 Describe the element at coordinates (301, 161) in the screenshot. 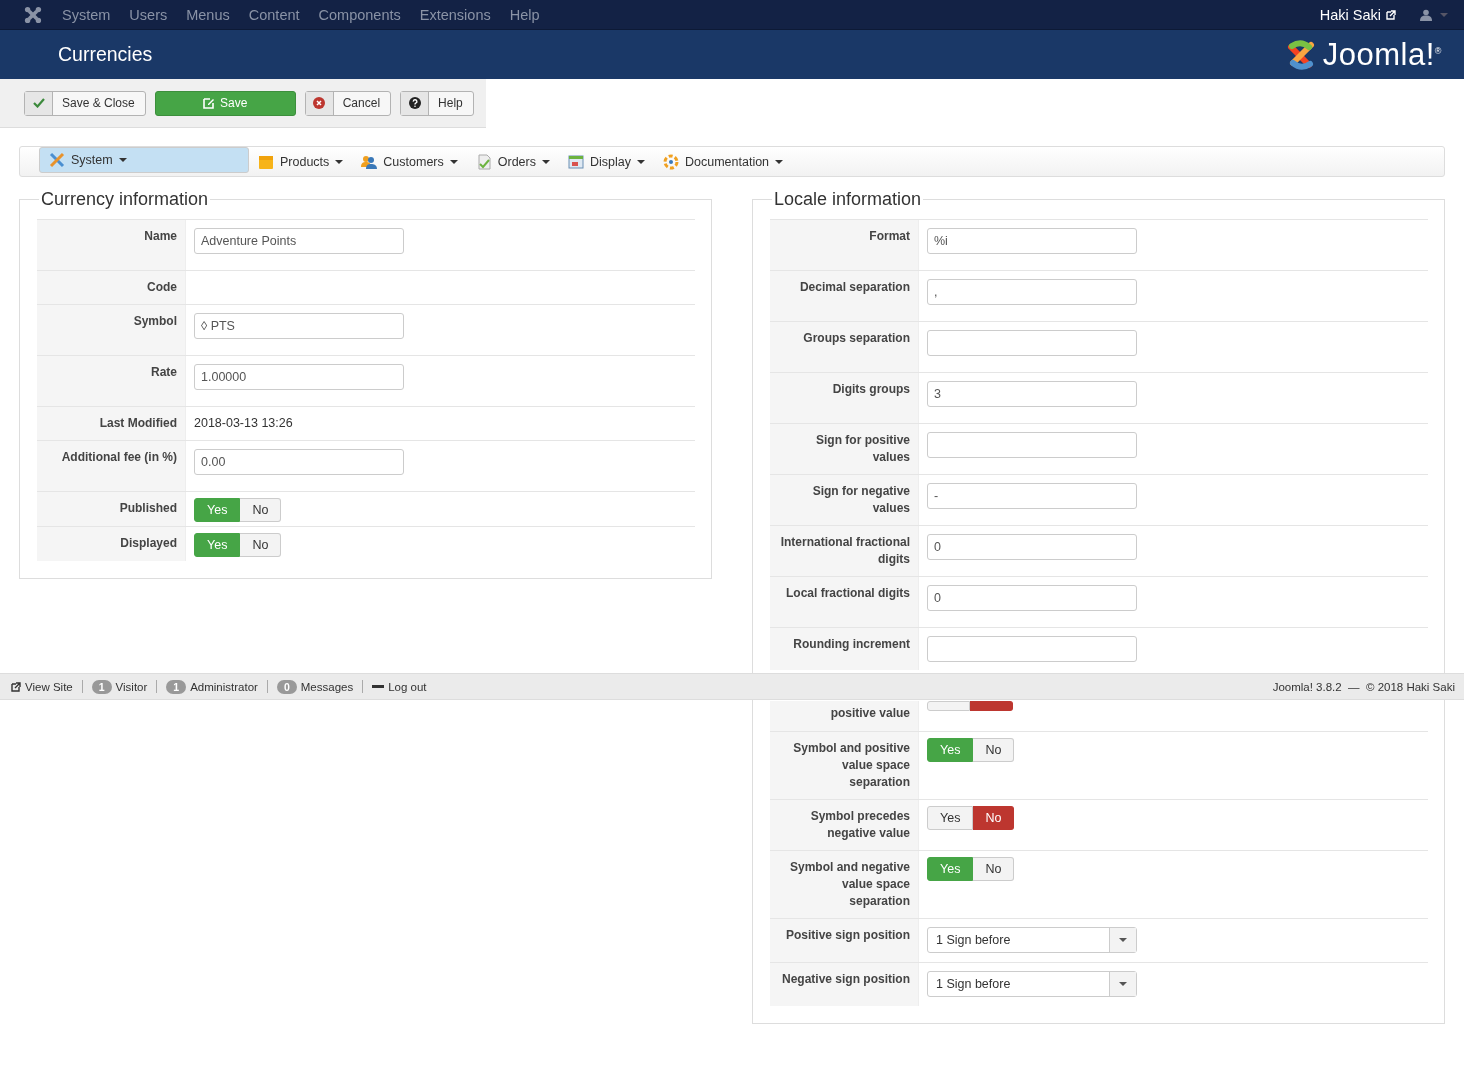

I see `submenu-item: Products` at that location.